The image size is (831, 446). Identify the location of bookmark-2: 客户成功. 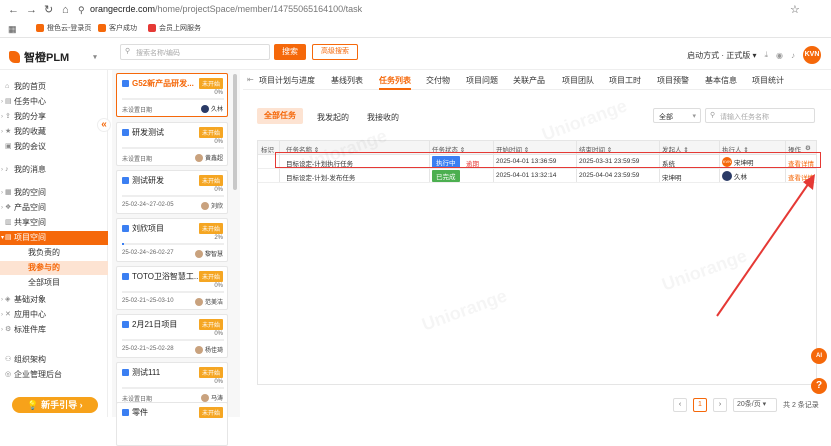
(117, 28).